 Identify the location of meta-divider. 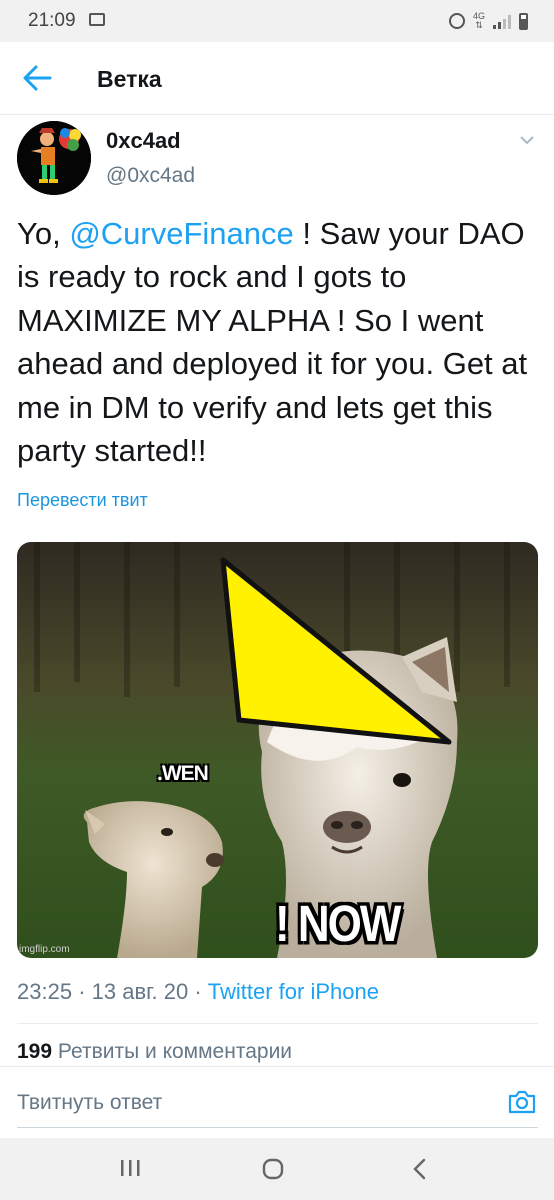
(277, 1023).